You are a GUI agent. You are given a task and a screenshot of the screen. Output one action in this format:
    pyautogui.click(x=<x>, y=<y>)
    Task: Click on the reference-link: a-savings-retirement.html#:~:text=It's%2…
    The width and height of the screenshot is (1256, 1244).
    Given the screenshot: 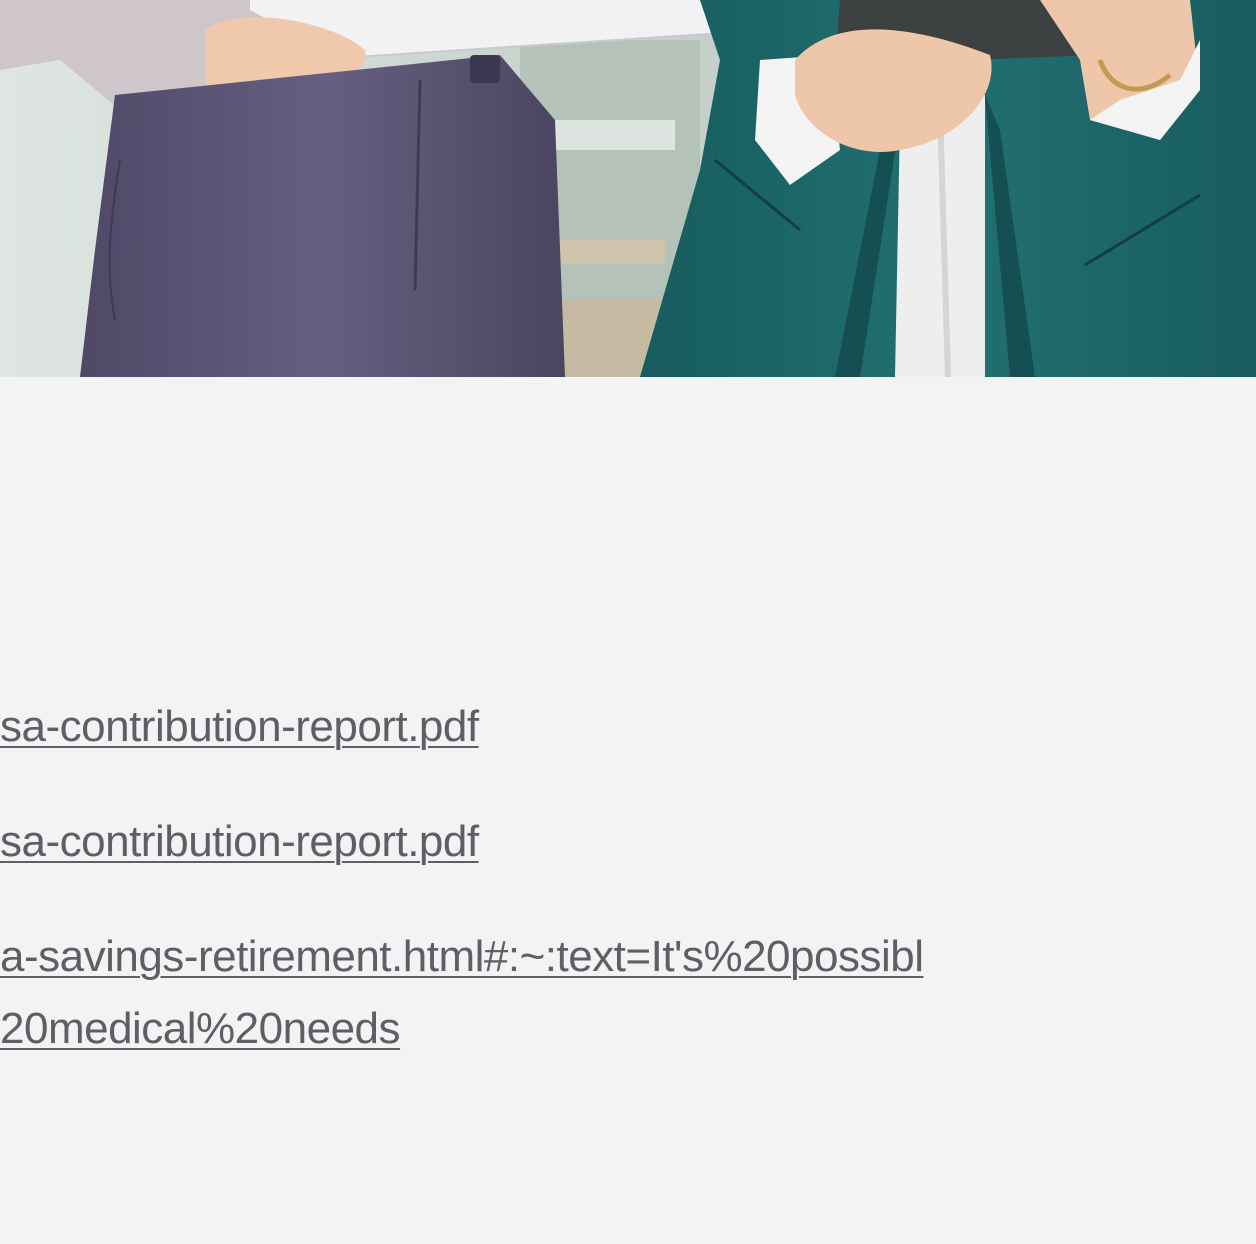 What is the action you would take?
    pyautogui.click(x=462, y=993)
    